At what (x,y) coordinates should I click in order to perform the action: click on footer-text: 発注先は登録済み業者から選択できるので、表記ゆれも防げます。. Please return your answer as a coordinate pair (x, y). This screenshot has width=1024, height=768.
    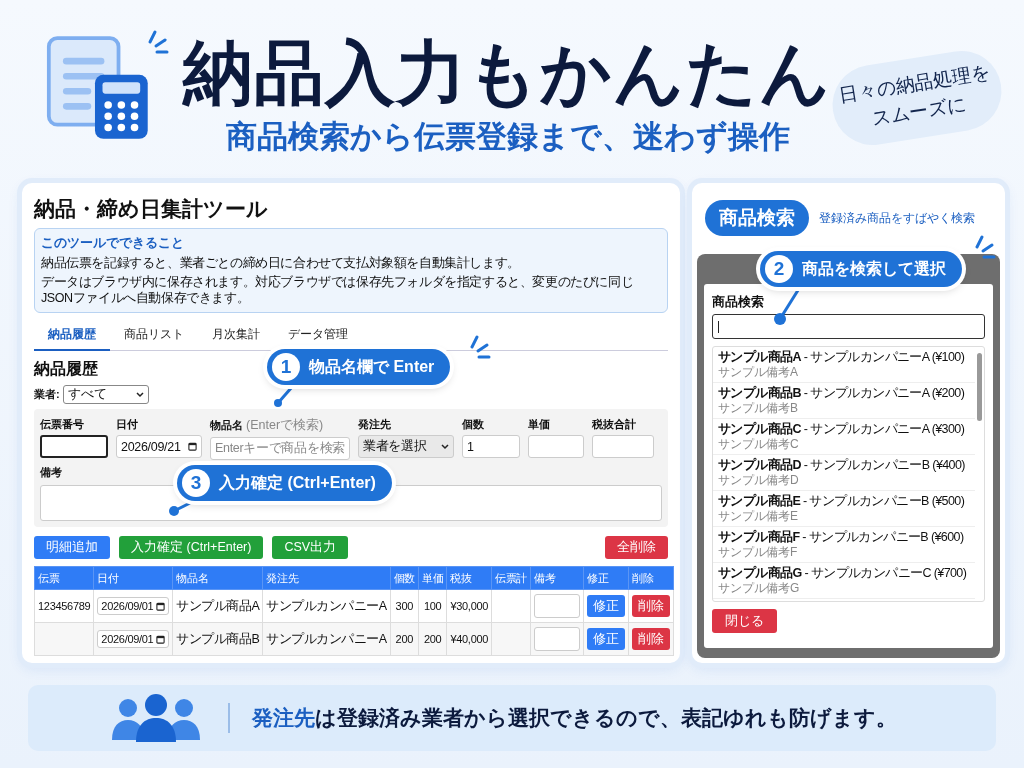
    Looking at the image, I should click on (574, 718).